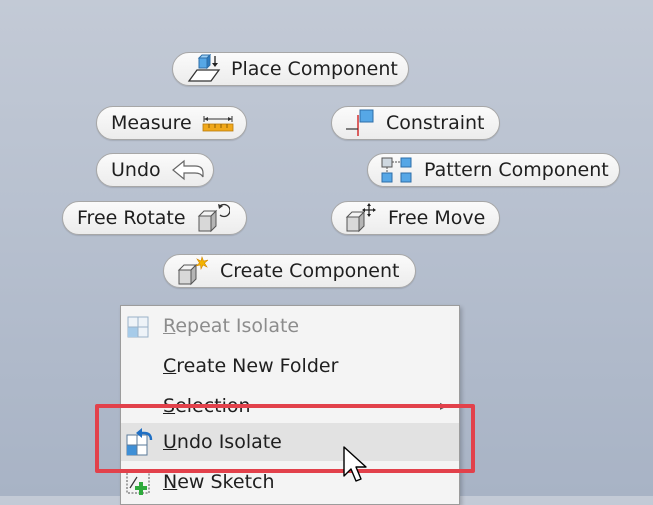 The width and height of the screenshot is (653, 505). I want to click on pattern-component-icon, so click(396, 170).